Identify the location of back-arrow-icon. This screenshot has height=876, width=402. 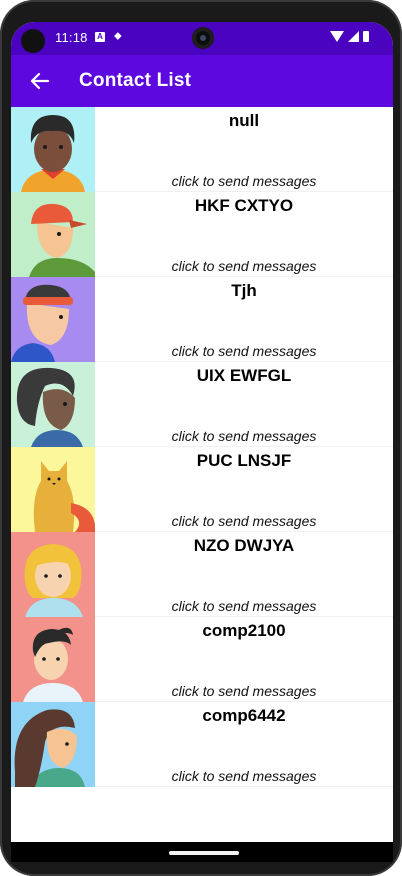
(40, 81).